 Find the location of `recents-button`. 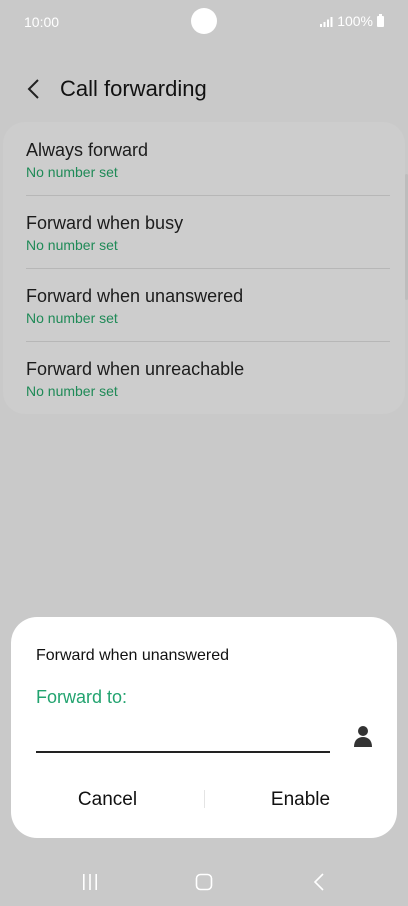

recents-button is located at coordinates (90, 882).